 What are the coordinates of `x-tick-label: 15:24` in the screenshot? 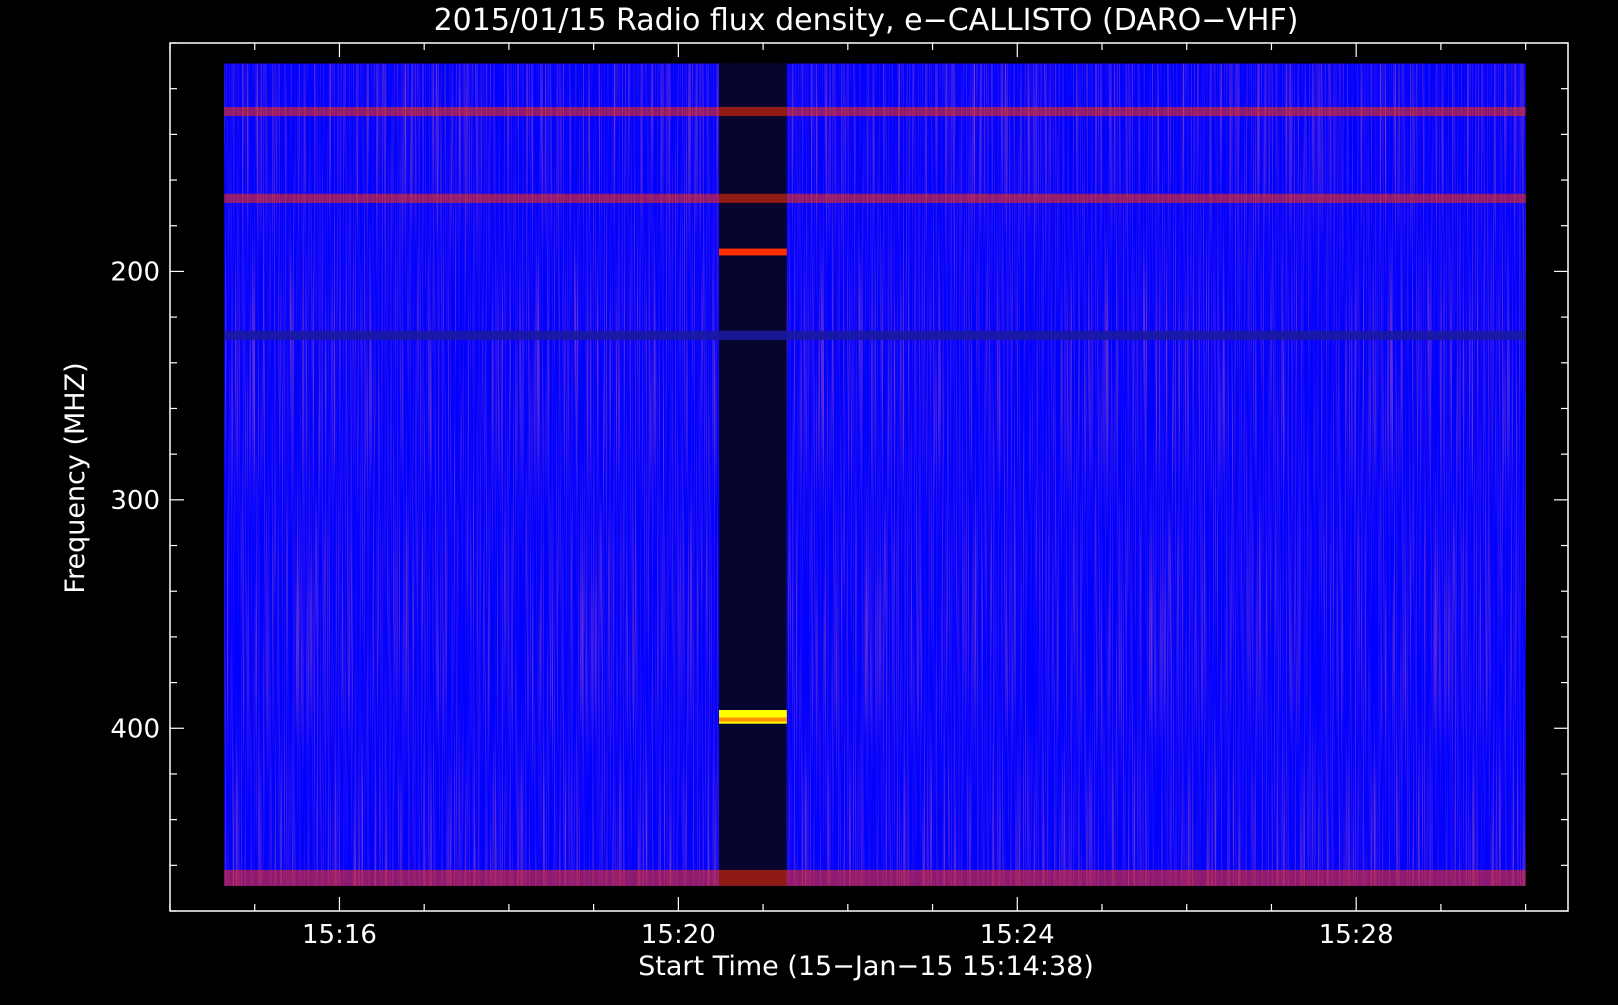 It's located at (1017, 935).